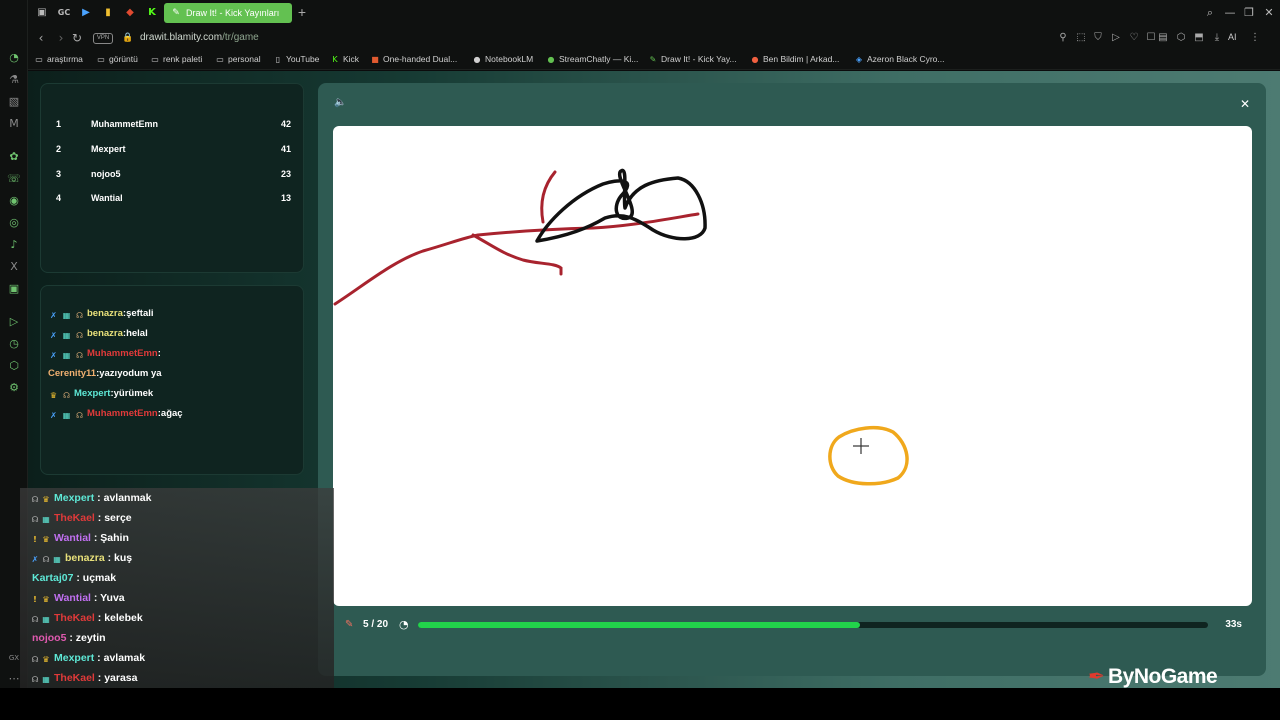 The image size is (1280, 720). I want to click on minimize-icon: —, so click(1230, 13).